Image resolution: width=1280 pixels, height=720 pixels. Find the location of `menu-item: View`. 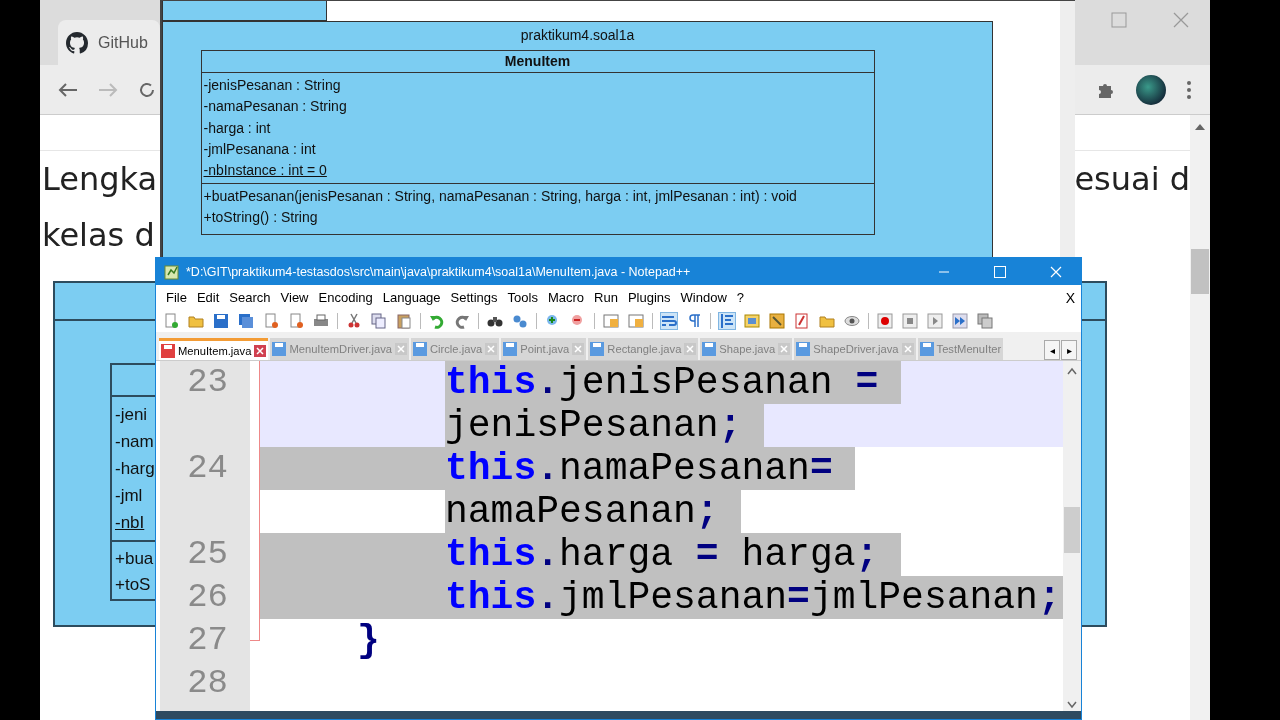

menu-item: View is located at coordinates (294, 297).